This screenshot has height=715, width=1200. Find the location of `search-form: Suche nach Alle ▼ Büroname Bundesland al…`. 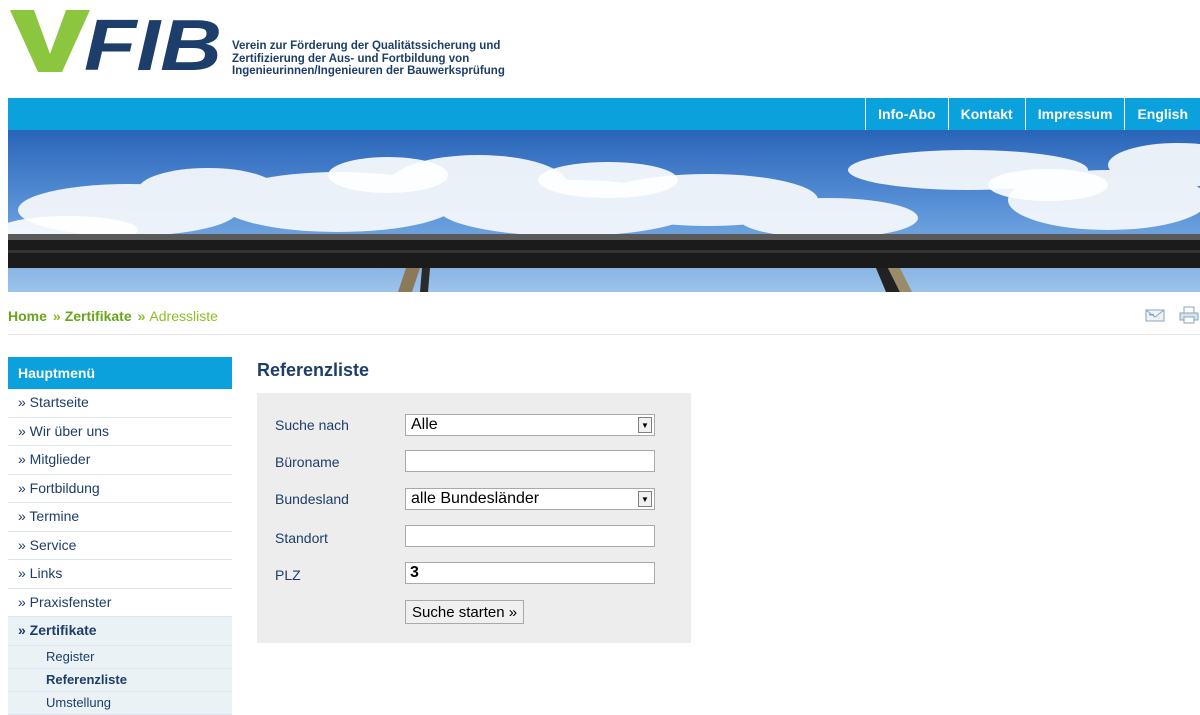

search-form: Suche nach Alle ▼ Büroname Bundesland al… is located at coordinates (474, 518).